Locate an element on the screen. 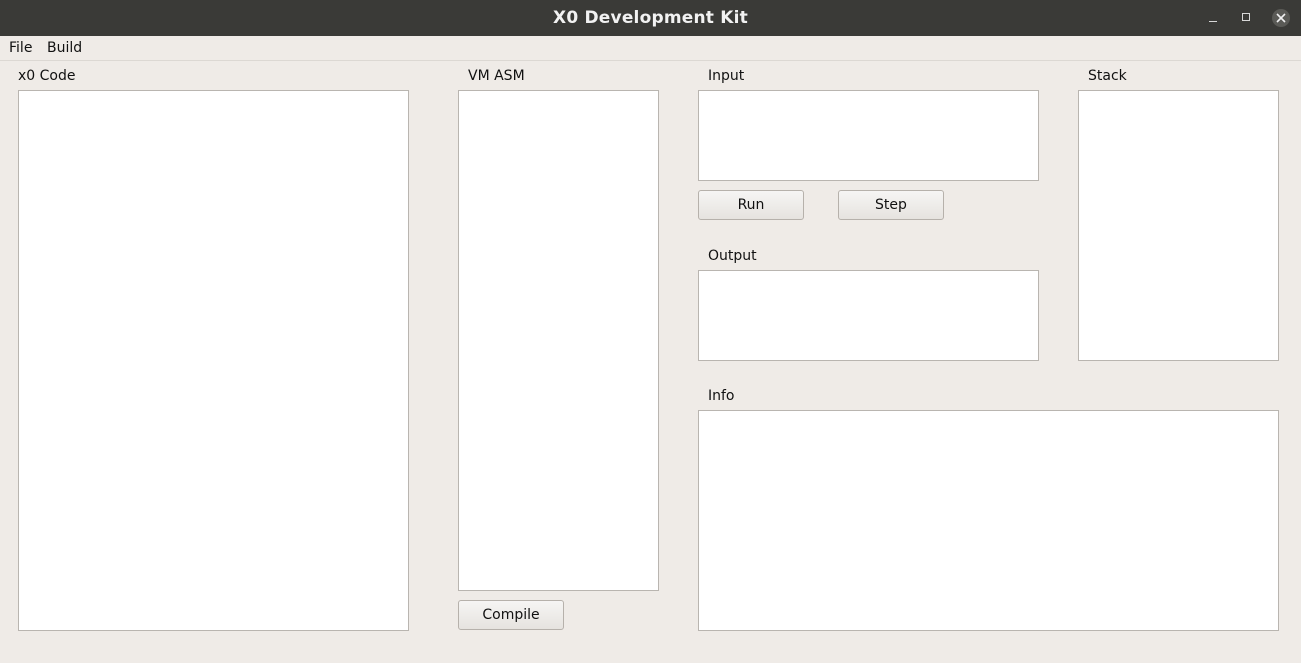 The height and width of the screenshot is (663, 1301). title-bar: X0 Development Kit is located at coordinates (650, 18).